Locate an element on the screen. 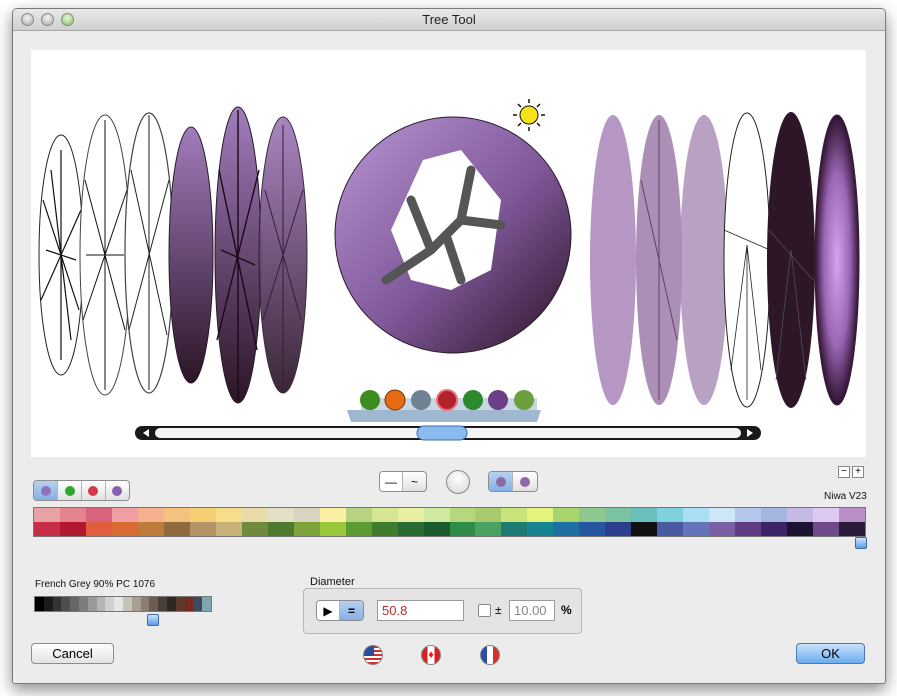  rotation-knob is located at coordinates (458, 482).